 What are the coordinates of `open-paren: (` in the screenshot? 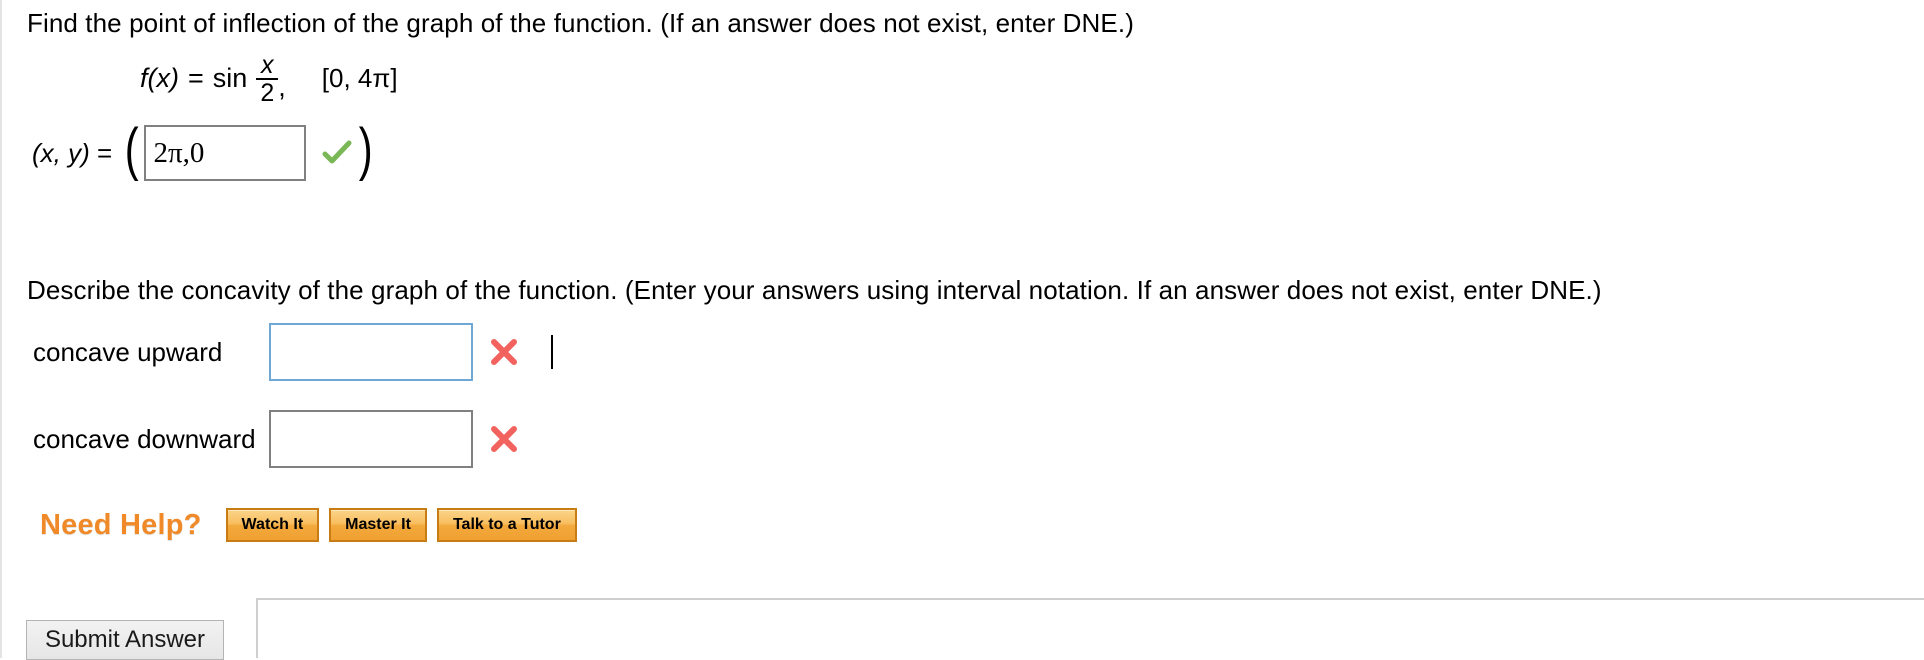 It's located at (131, 149).